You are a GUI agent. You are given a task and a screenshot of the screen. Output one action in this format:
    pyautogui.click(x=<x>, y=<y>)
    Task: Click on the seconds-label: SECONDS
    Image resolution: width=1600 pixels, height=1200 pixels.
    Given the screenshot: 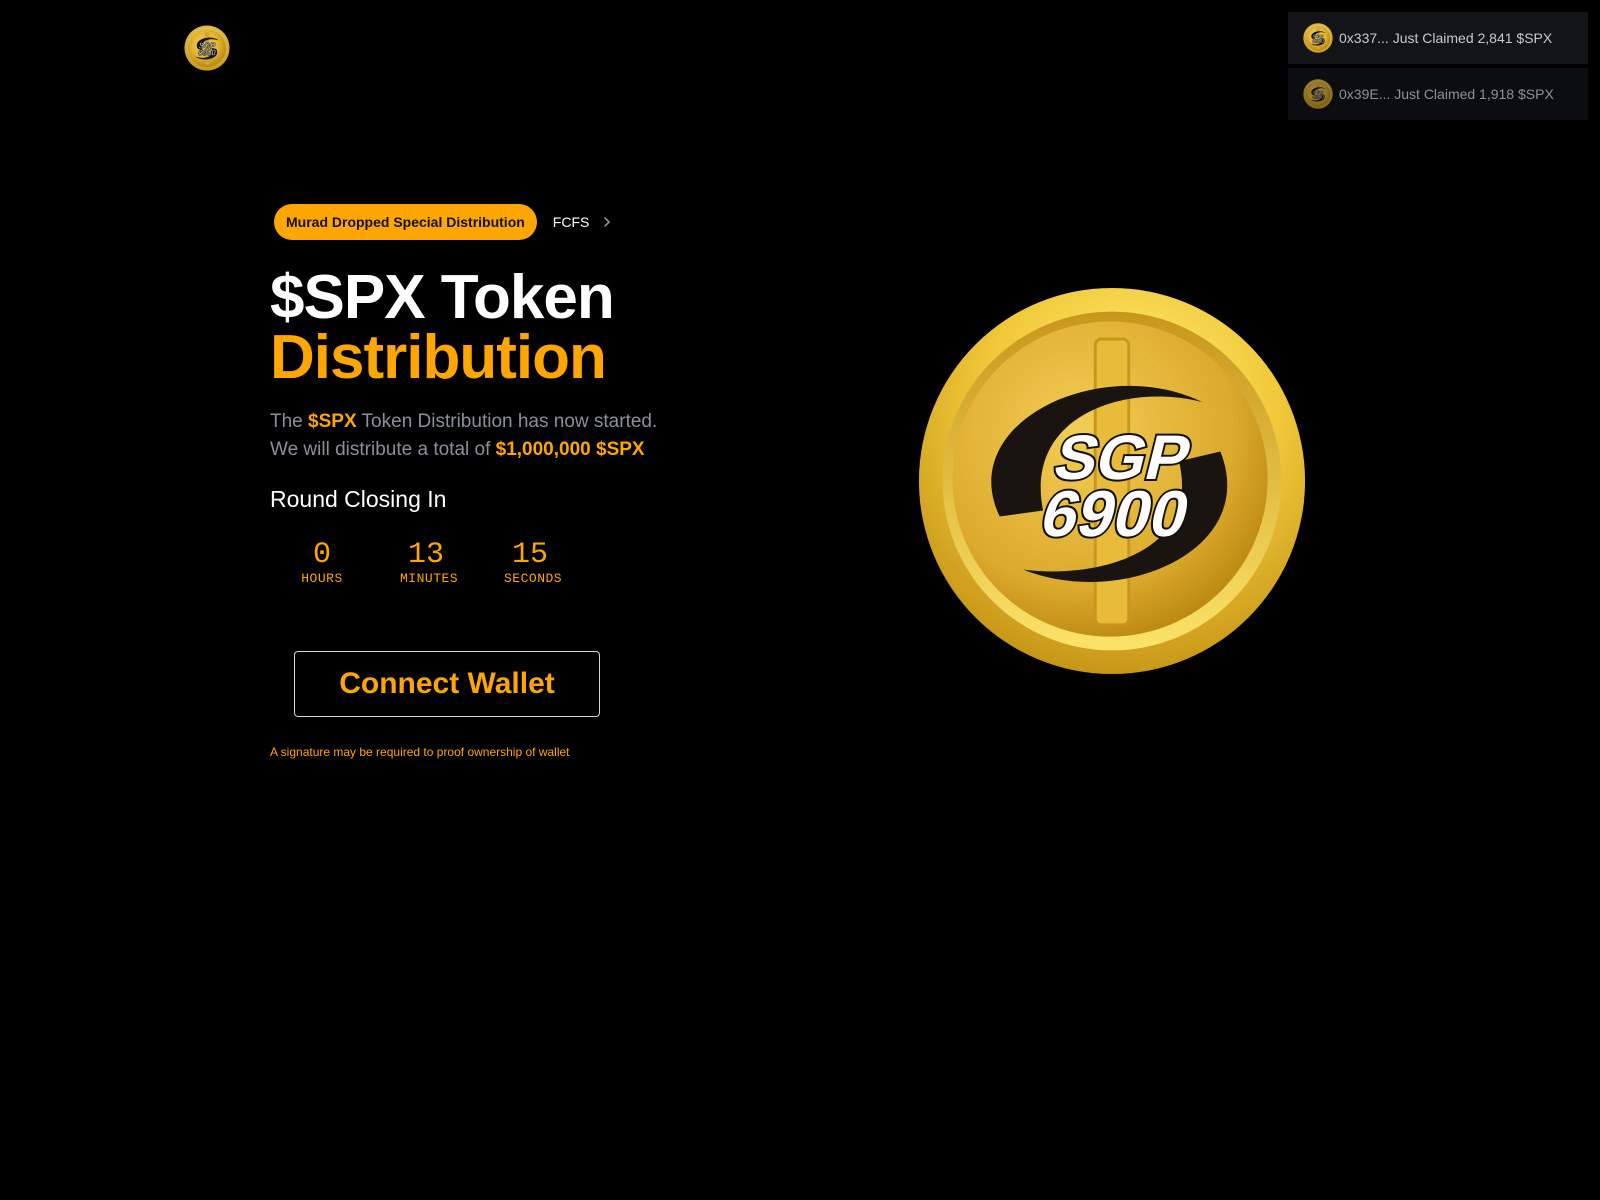 What is the action you would take?
    pyautogui.click(x=533, y=578)
    